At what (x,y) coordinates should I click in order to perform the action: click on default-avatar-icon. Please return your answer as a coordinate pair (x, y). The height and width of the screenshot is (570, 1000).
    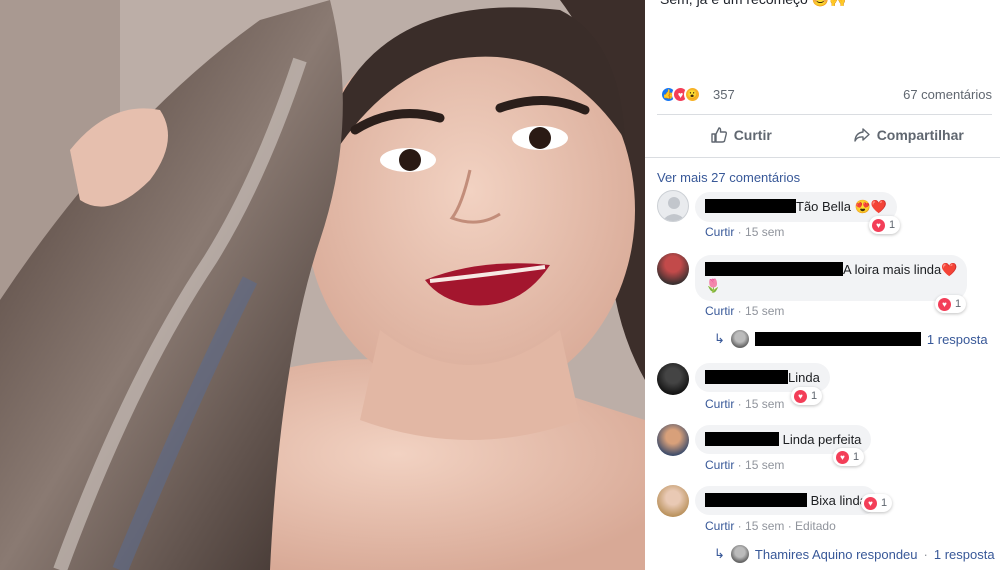
    Looking at the image, I should click on (674, 209).